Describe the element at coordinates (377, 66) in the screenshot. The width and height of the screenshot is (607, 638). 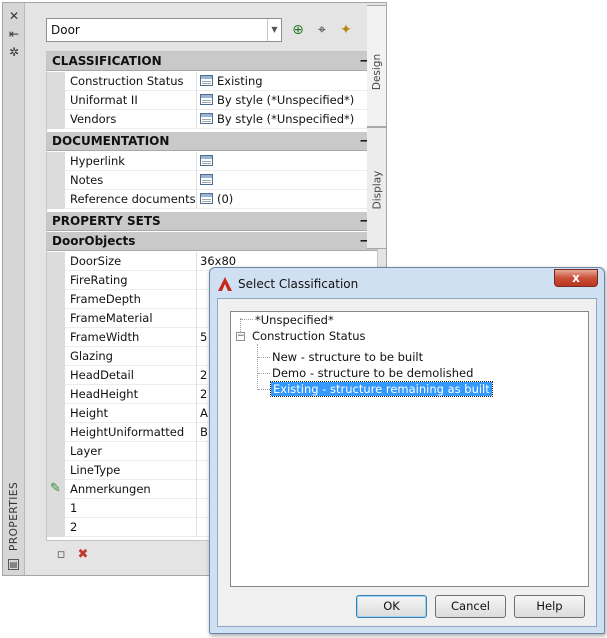
I see `tab-design: Design` at that location.